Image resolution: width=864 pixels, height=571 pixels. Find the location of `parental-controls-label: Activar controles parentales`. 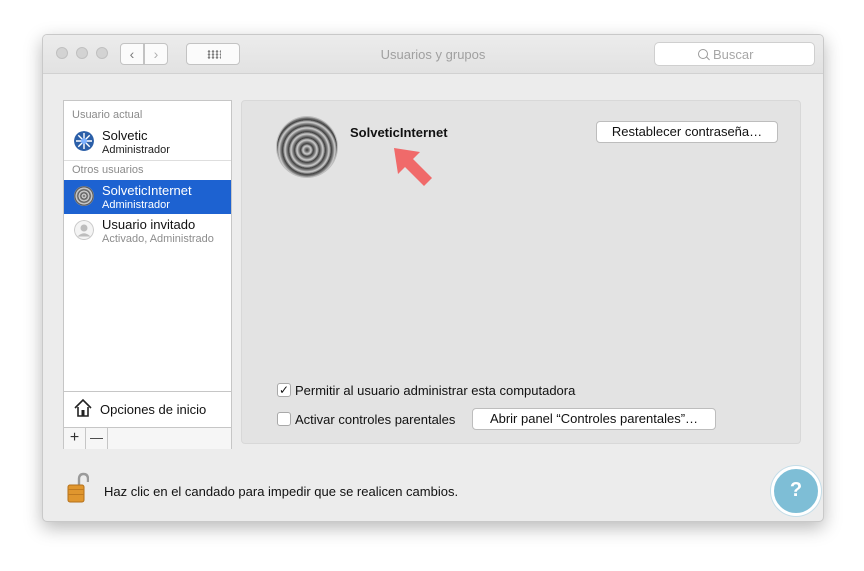

parental-controls-label: Activar controles parentales is located at coordinates (375, 419).